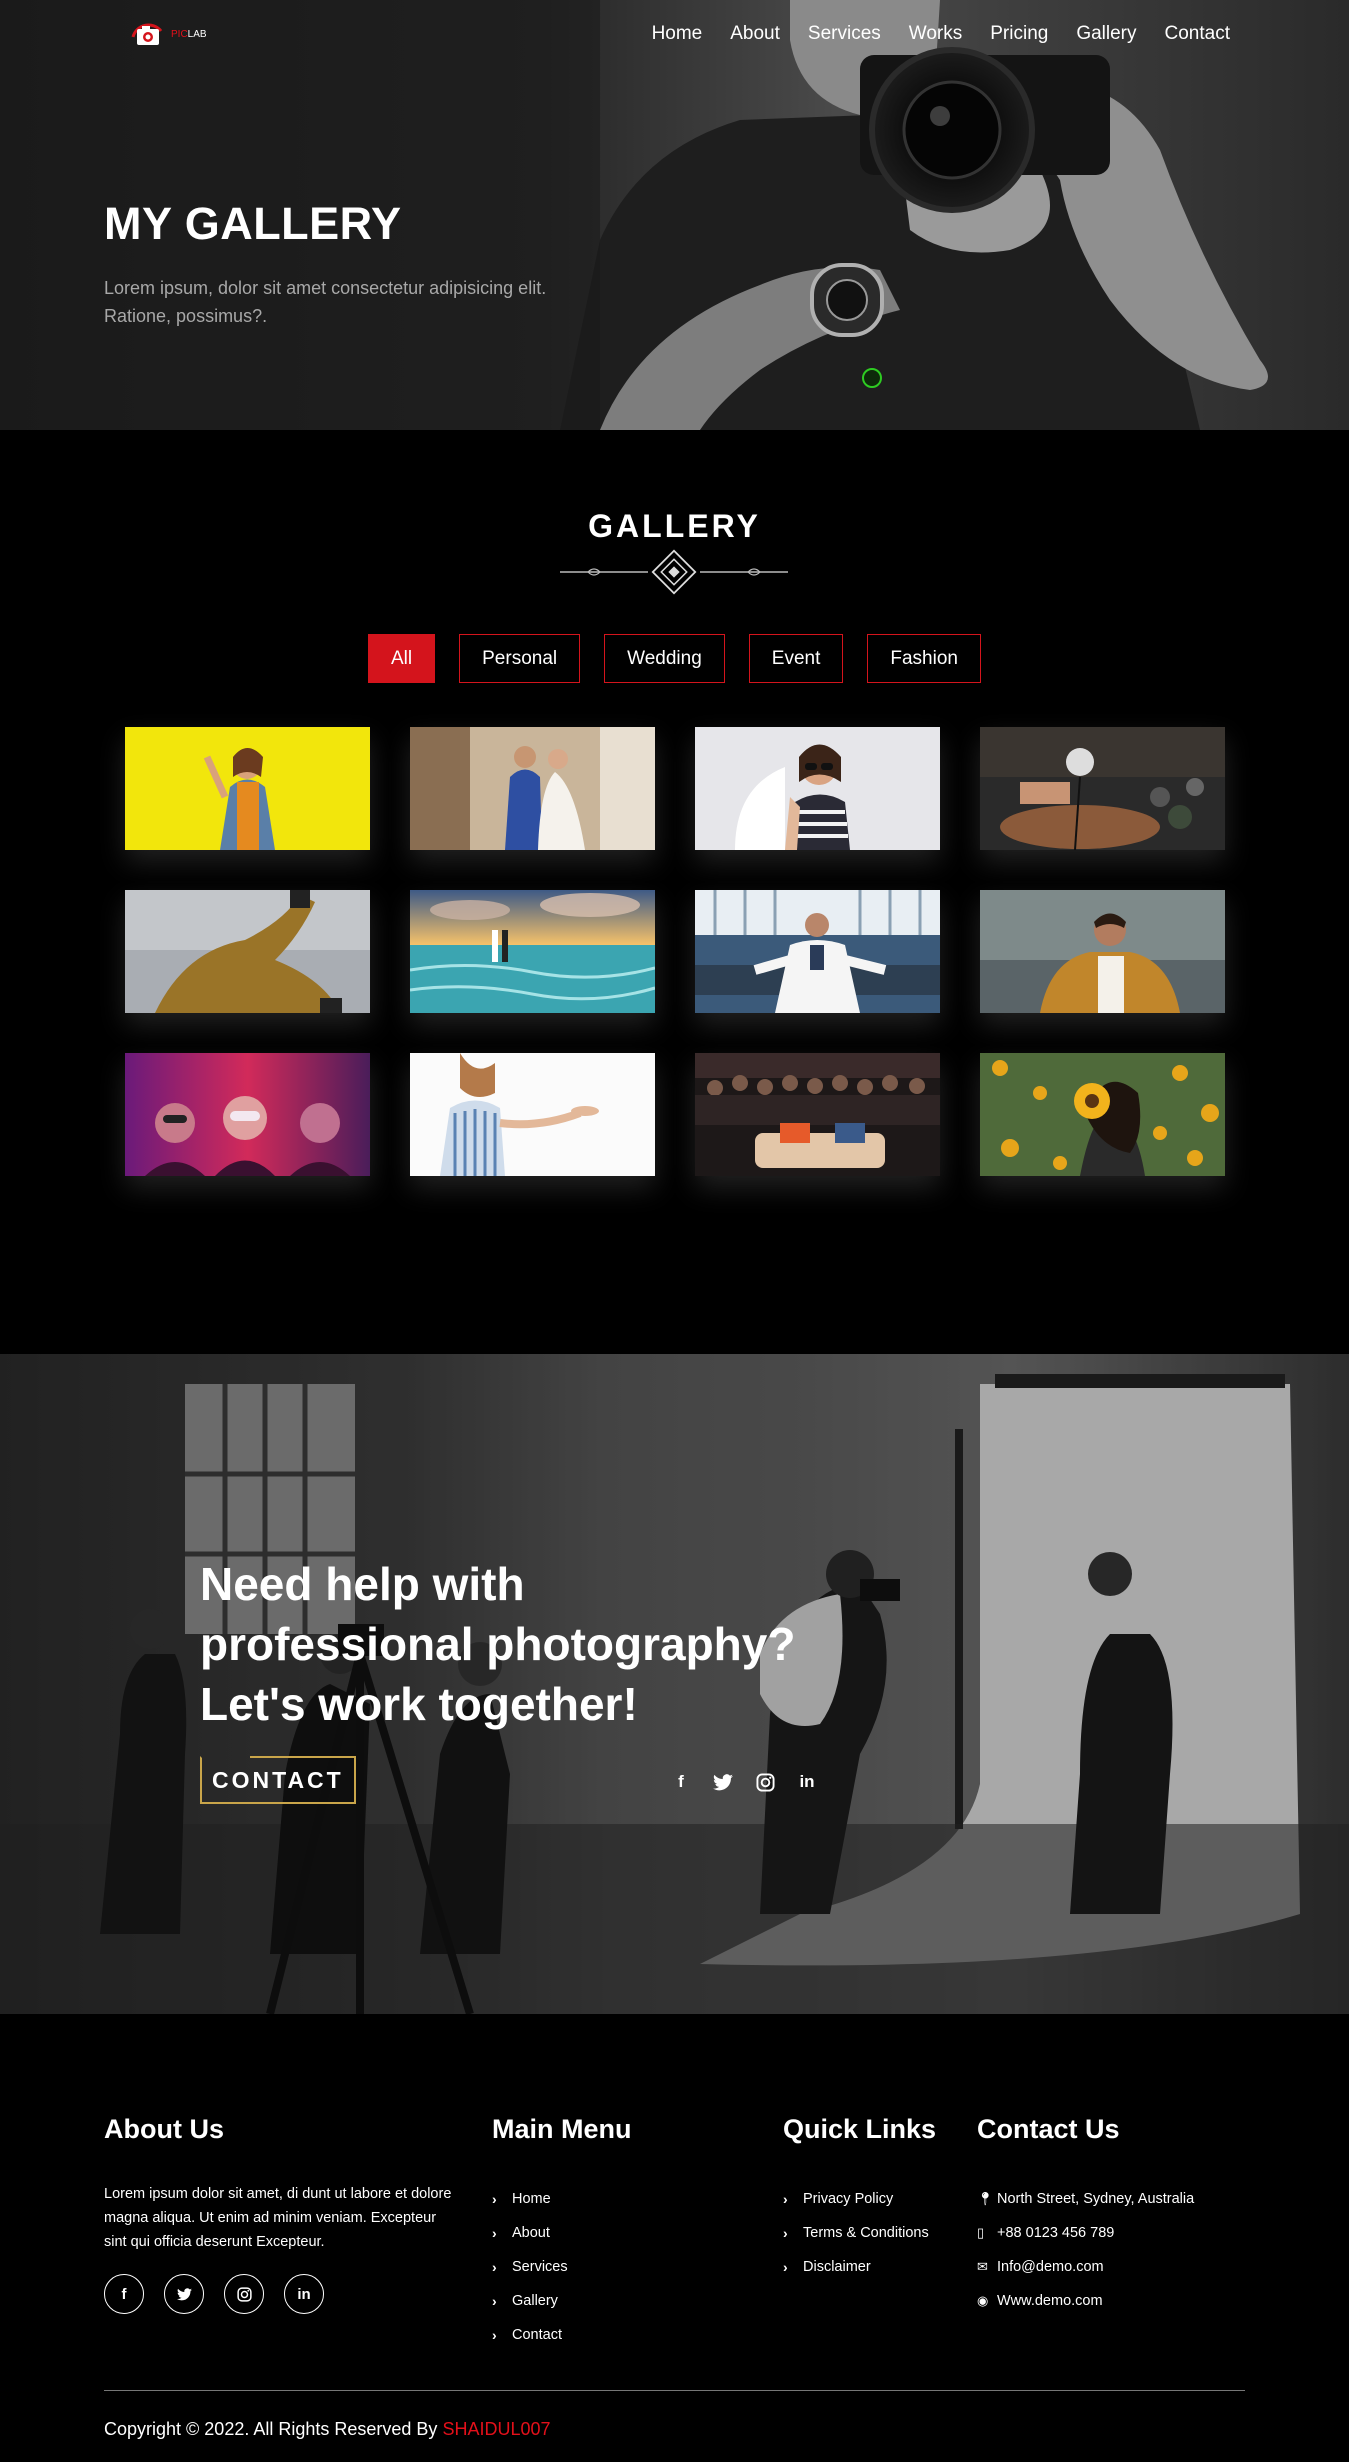 The height and width of the screenshot is (2462, 1349). What do you see at coordinates (1019, 34) in the screenshot?
I see `nav-pricing: Pricing` at bounding box center [1019, 34].